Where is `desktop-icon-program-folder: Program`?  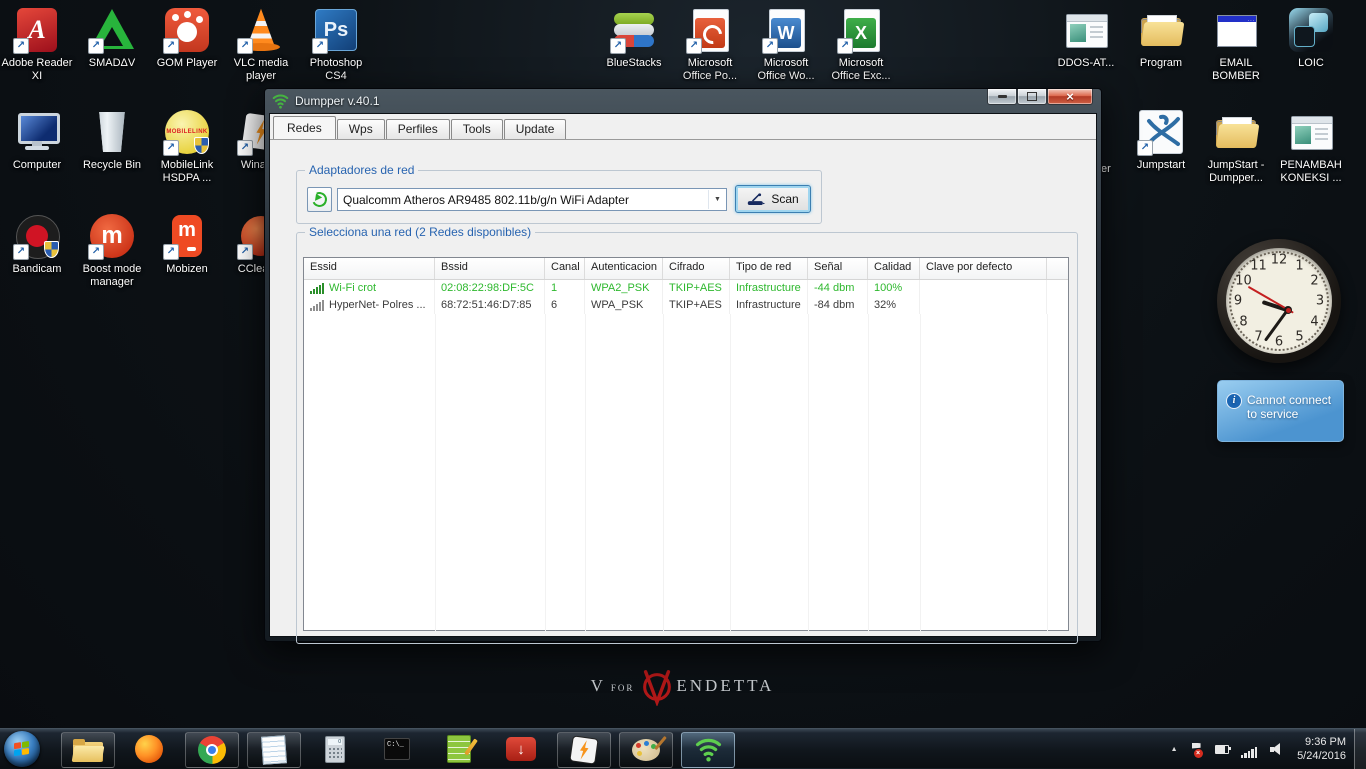
desktop-icon-program-folder: Program is located at coordinates (1161, 38).